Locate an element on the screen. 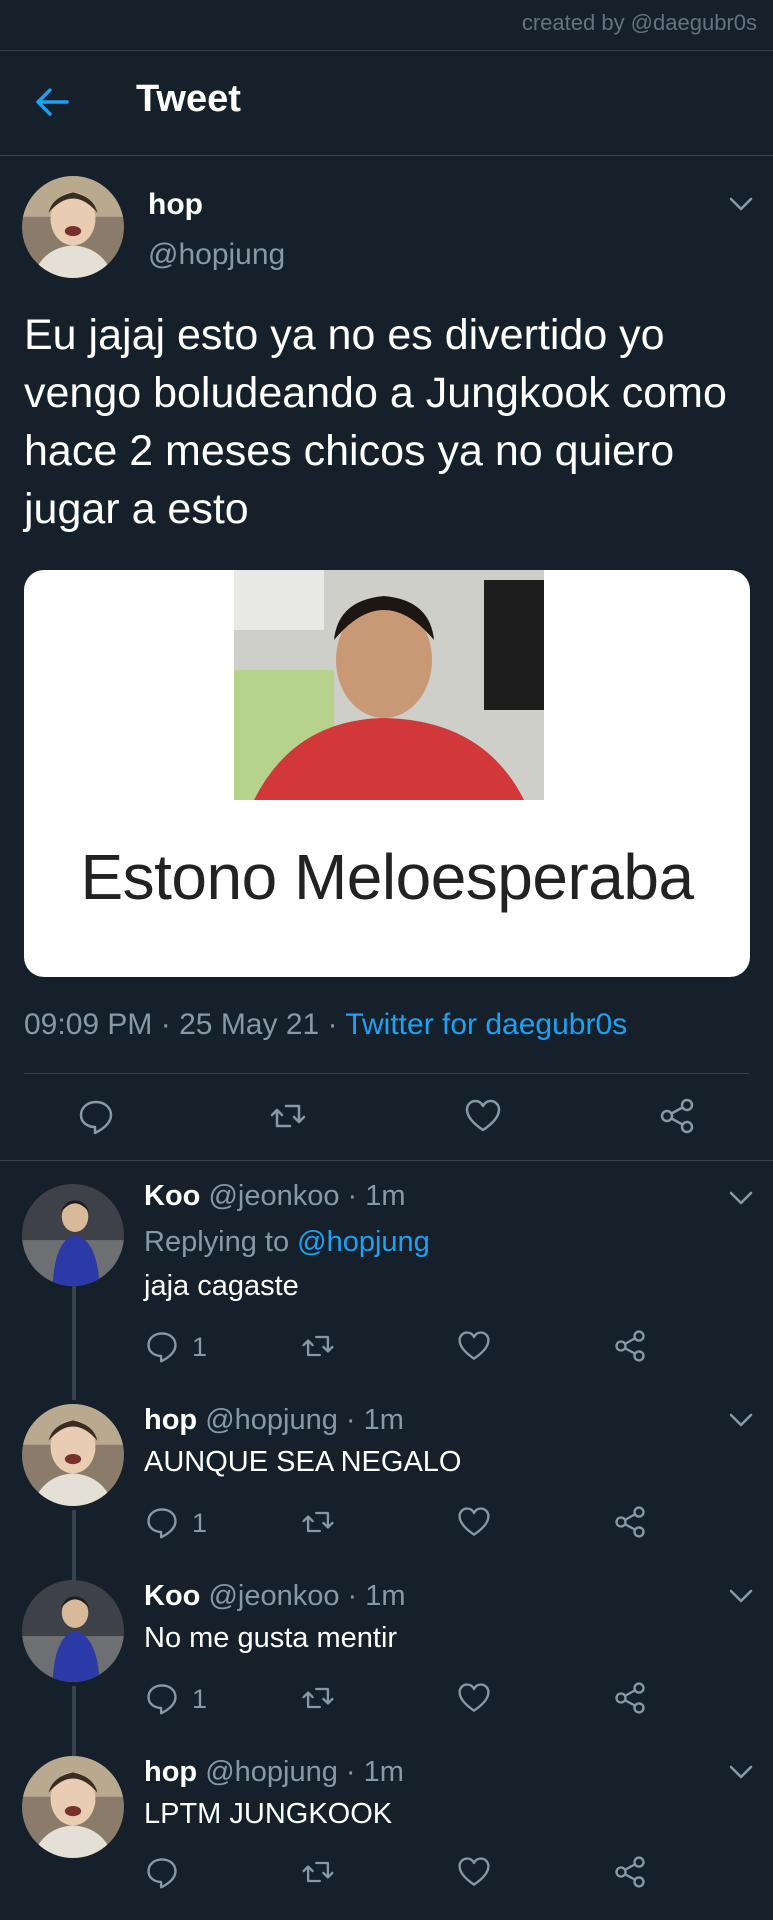 The width and height of the screenshot is (773, 1920). reply-text: LPTM JUNGKOOK is located at coordinates (268, 1814).